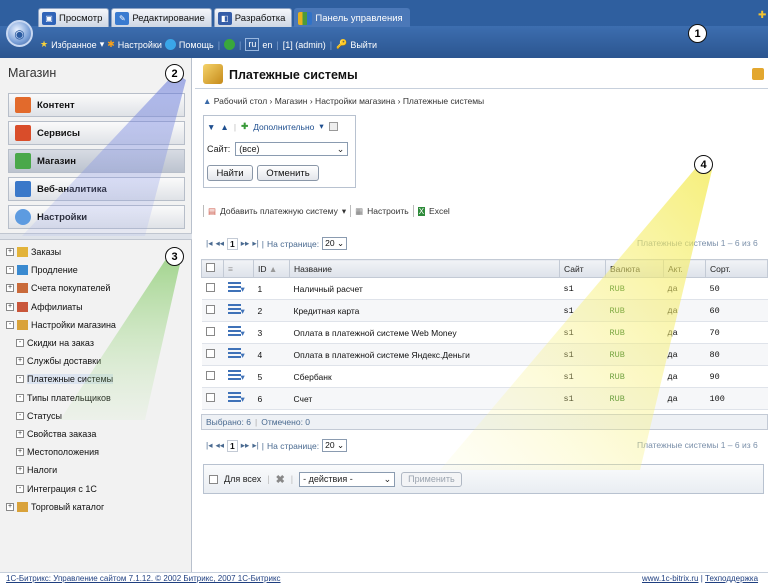 This screenshot has width=768, height=585. Describe the element at coordinates (388, 211) in the screenshot. I see `configure-button: Настроить` at that location.